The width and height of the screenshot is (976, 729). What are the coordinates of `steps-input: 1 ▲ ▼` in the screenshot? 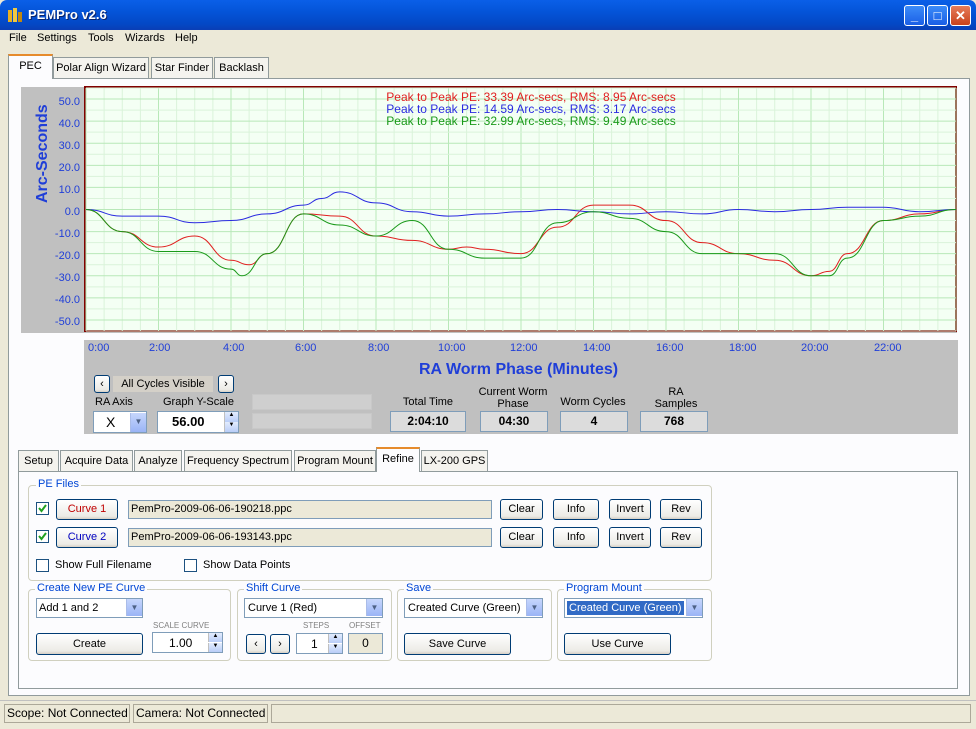 It's located at (319, 643).